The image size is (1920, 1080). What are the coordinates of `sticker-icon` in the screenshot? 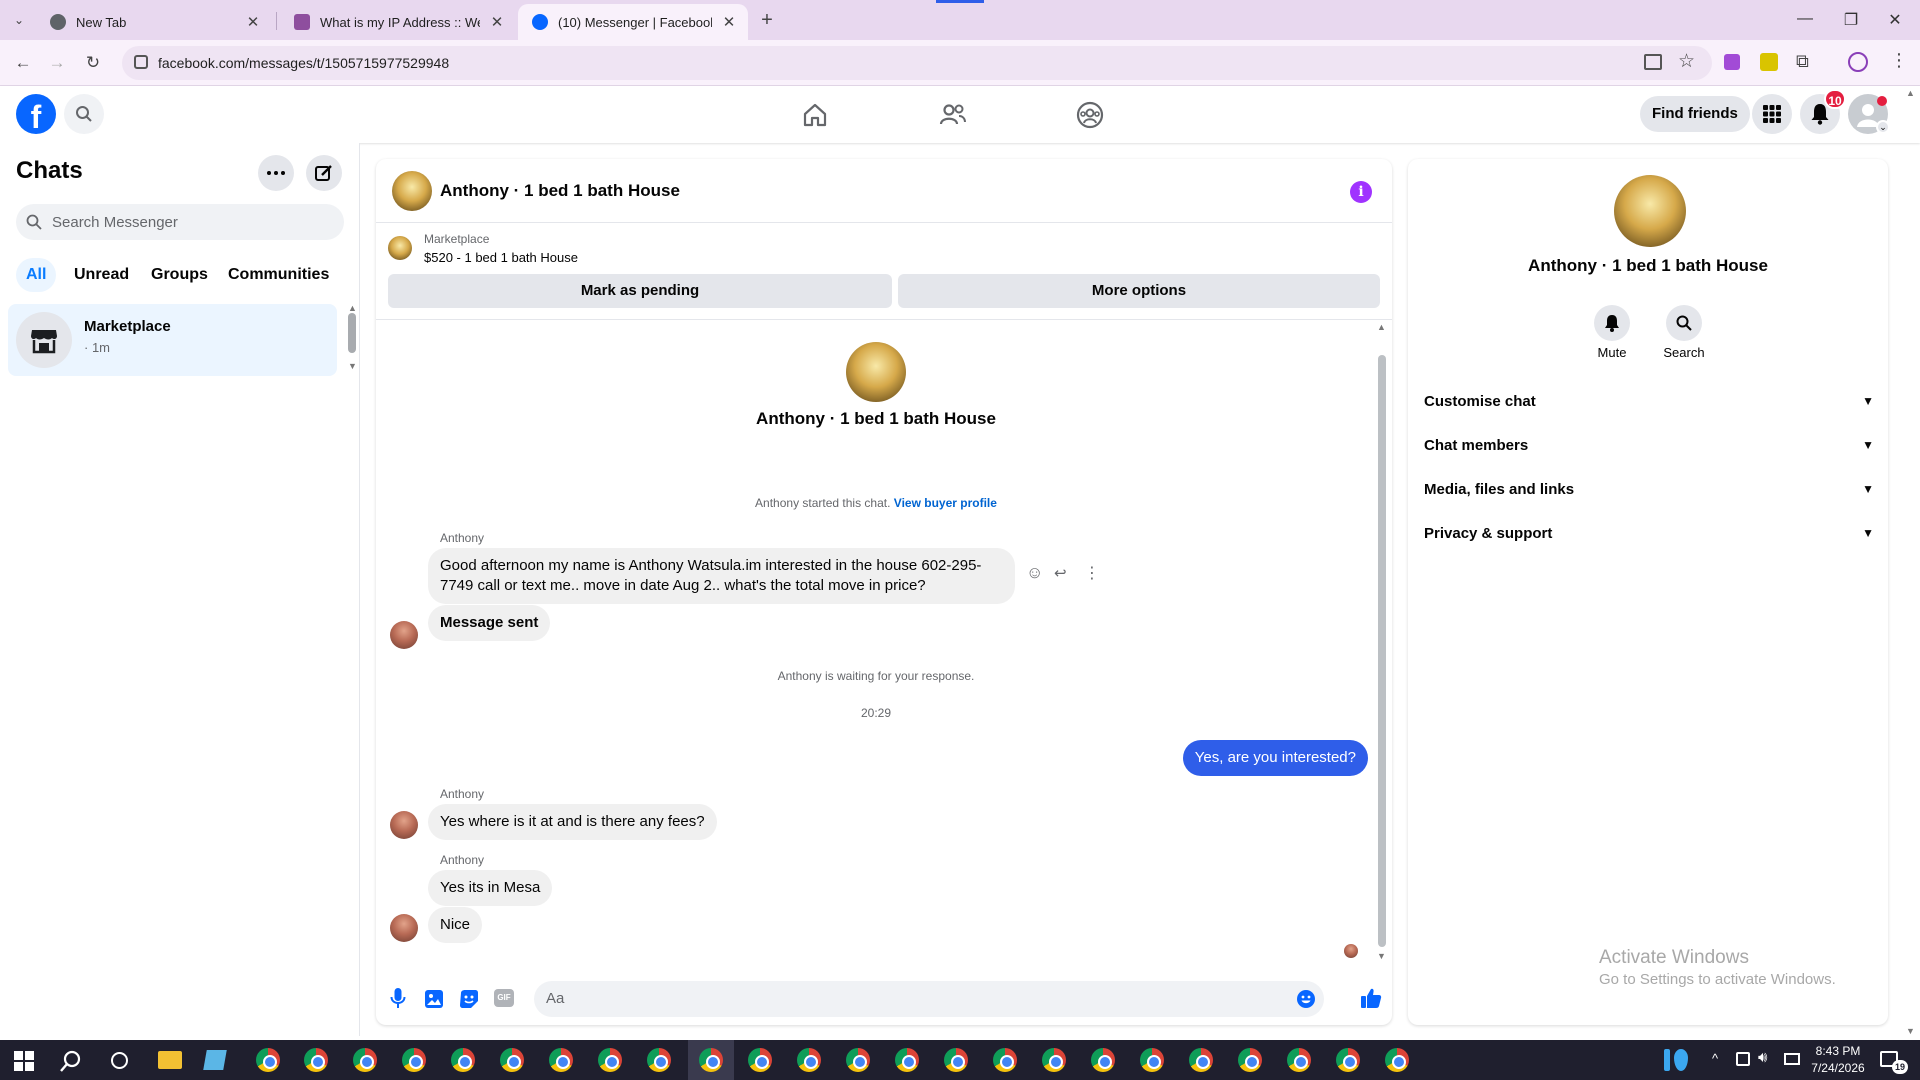 It's located at (469, 999).